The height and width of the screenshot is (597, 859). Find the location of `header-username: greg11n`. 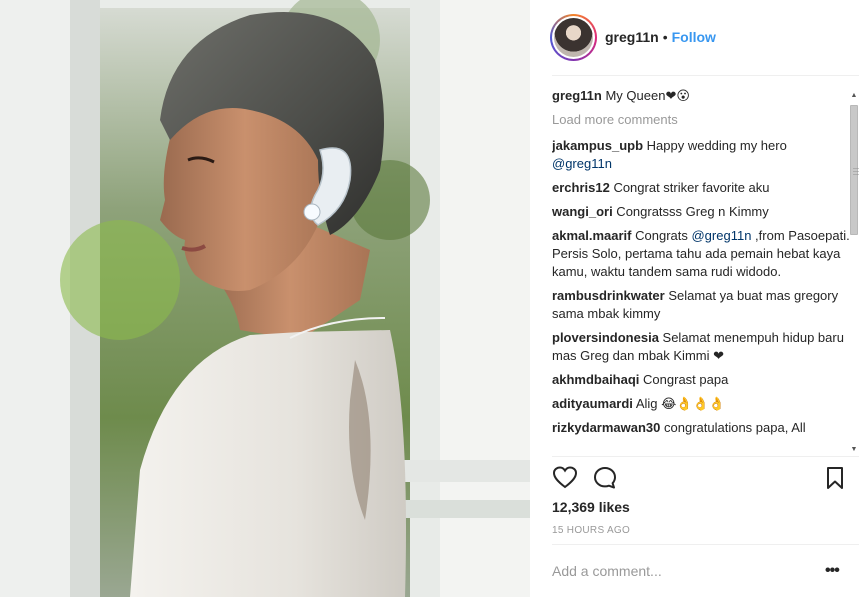

header-username: greg11n is located at coordinates (632, 37).